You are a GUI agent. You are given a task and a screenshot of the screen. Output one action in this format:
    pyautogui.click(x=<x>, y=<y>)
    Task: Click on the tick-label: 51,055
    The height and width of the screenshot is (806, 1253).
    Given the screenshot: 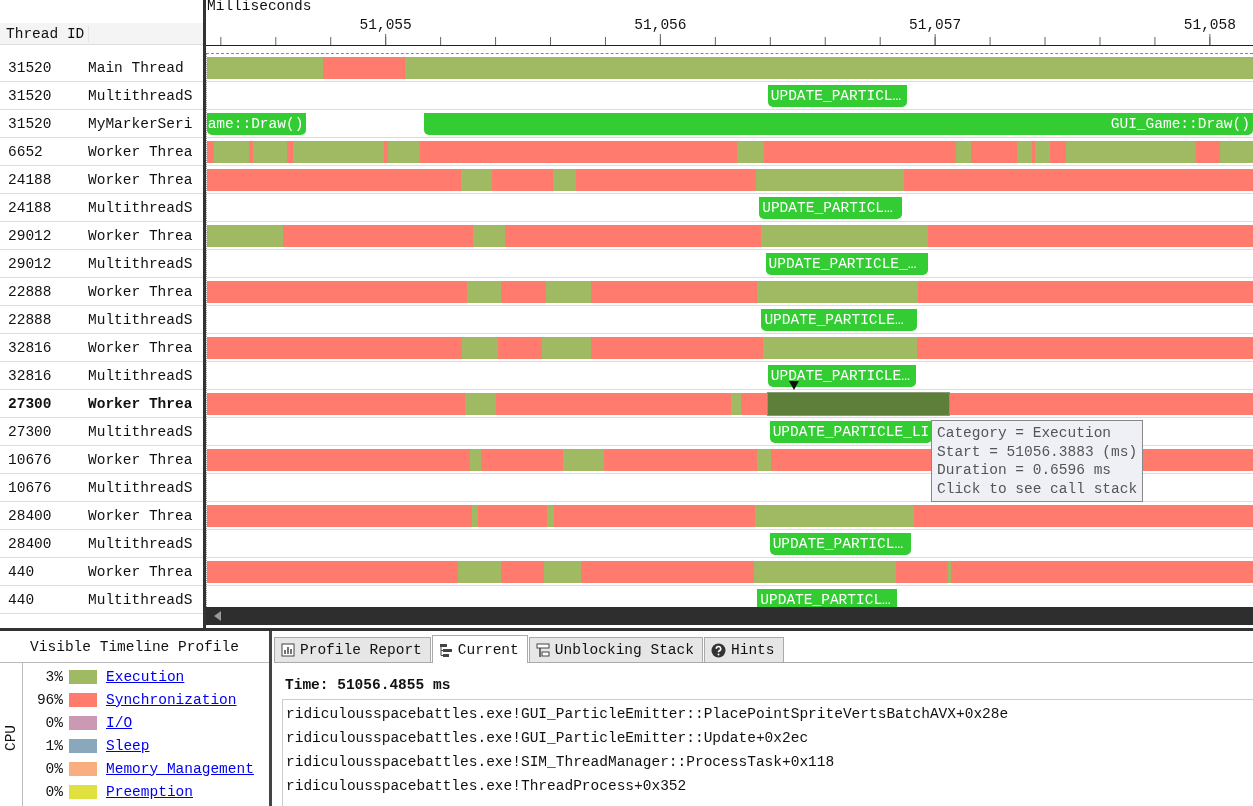 What is the action you would take?
    pyautogui.click(x=385, y=25)
    